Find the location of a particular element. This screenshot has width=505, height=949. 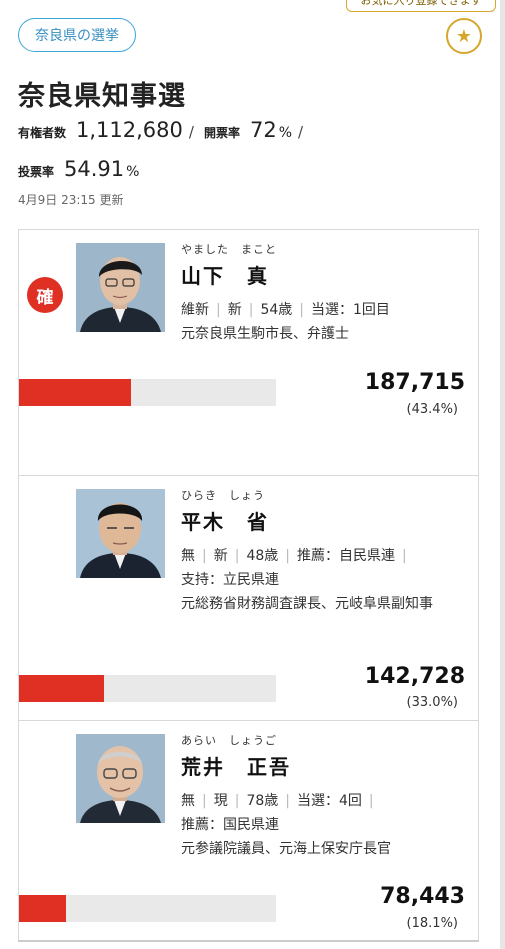

candidate-career: 元奈良県生駒市長、弁護士 is located at coordinates (265, 334).